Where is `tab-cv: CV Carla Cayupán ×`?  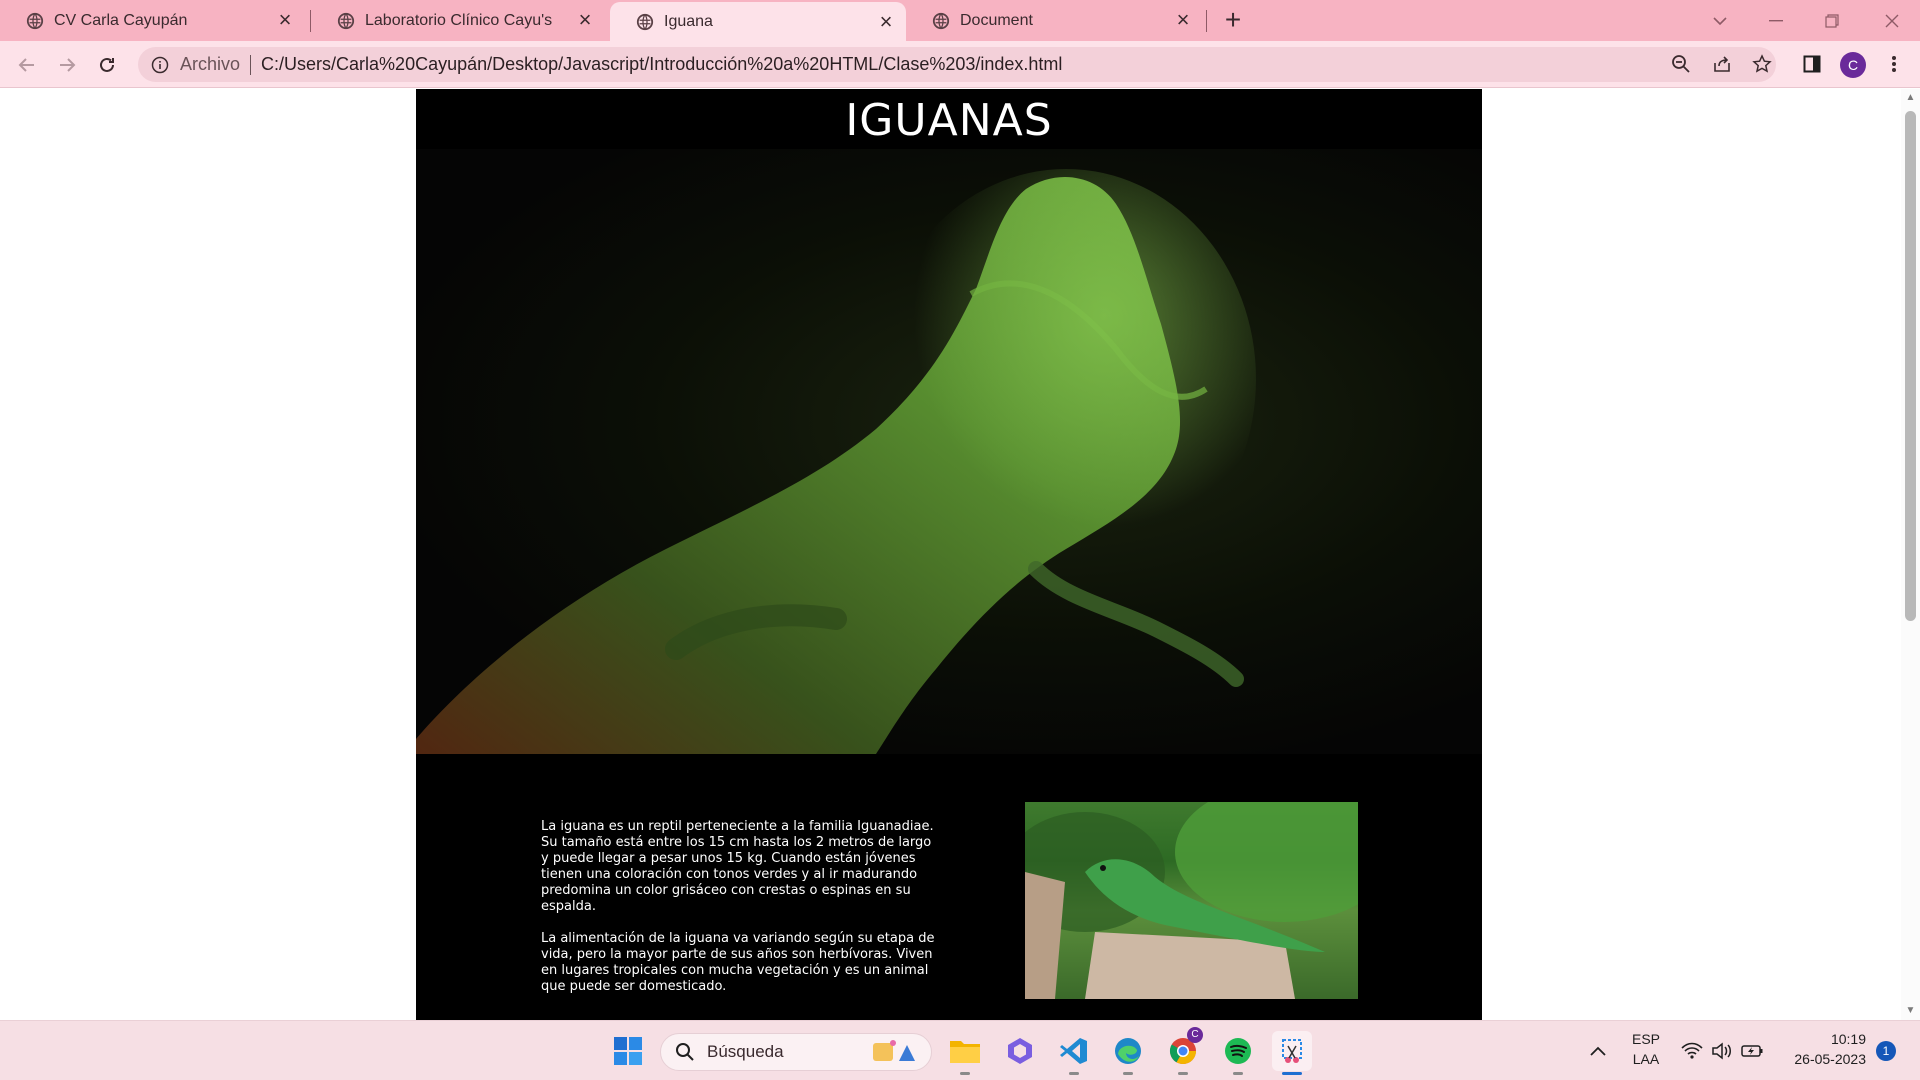
tab-cv: CV Carla Cayupán × is located at coordinates (152, 20).